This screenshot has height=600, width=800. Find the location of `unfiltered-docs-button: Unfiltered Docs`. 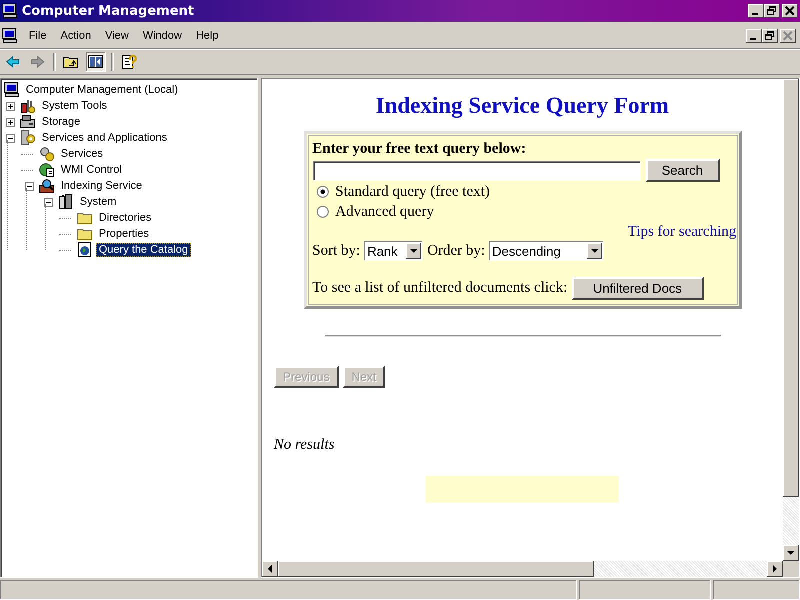

unfiltered-docs-button: Unfiltered Docs is located at coordinates (638, 288).